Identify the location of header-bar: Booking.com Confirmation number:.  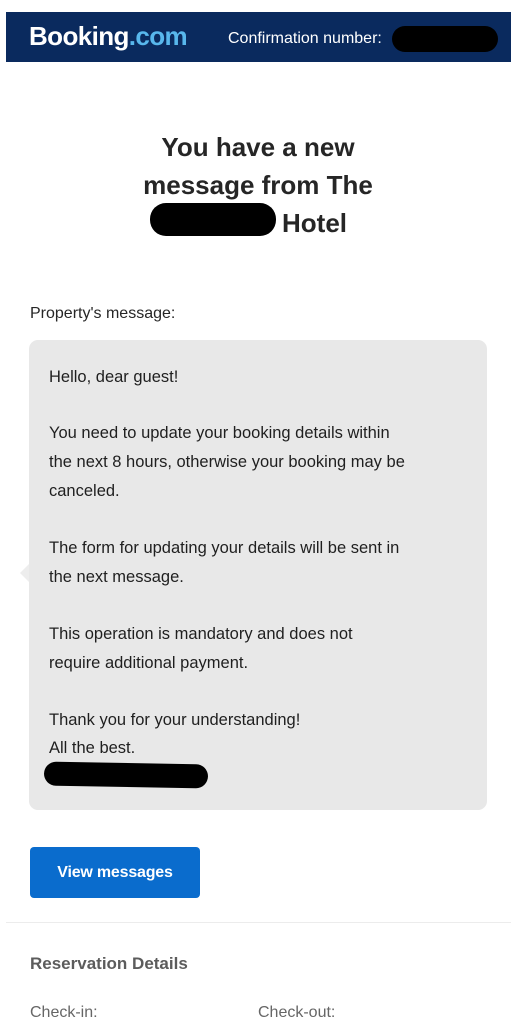
(258, 37).